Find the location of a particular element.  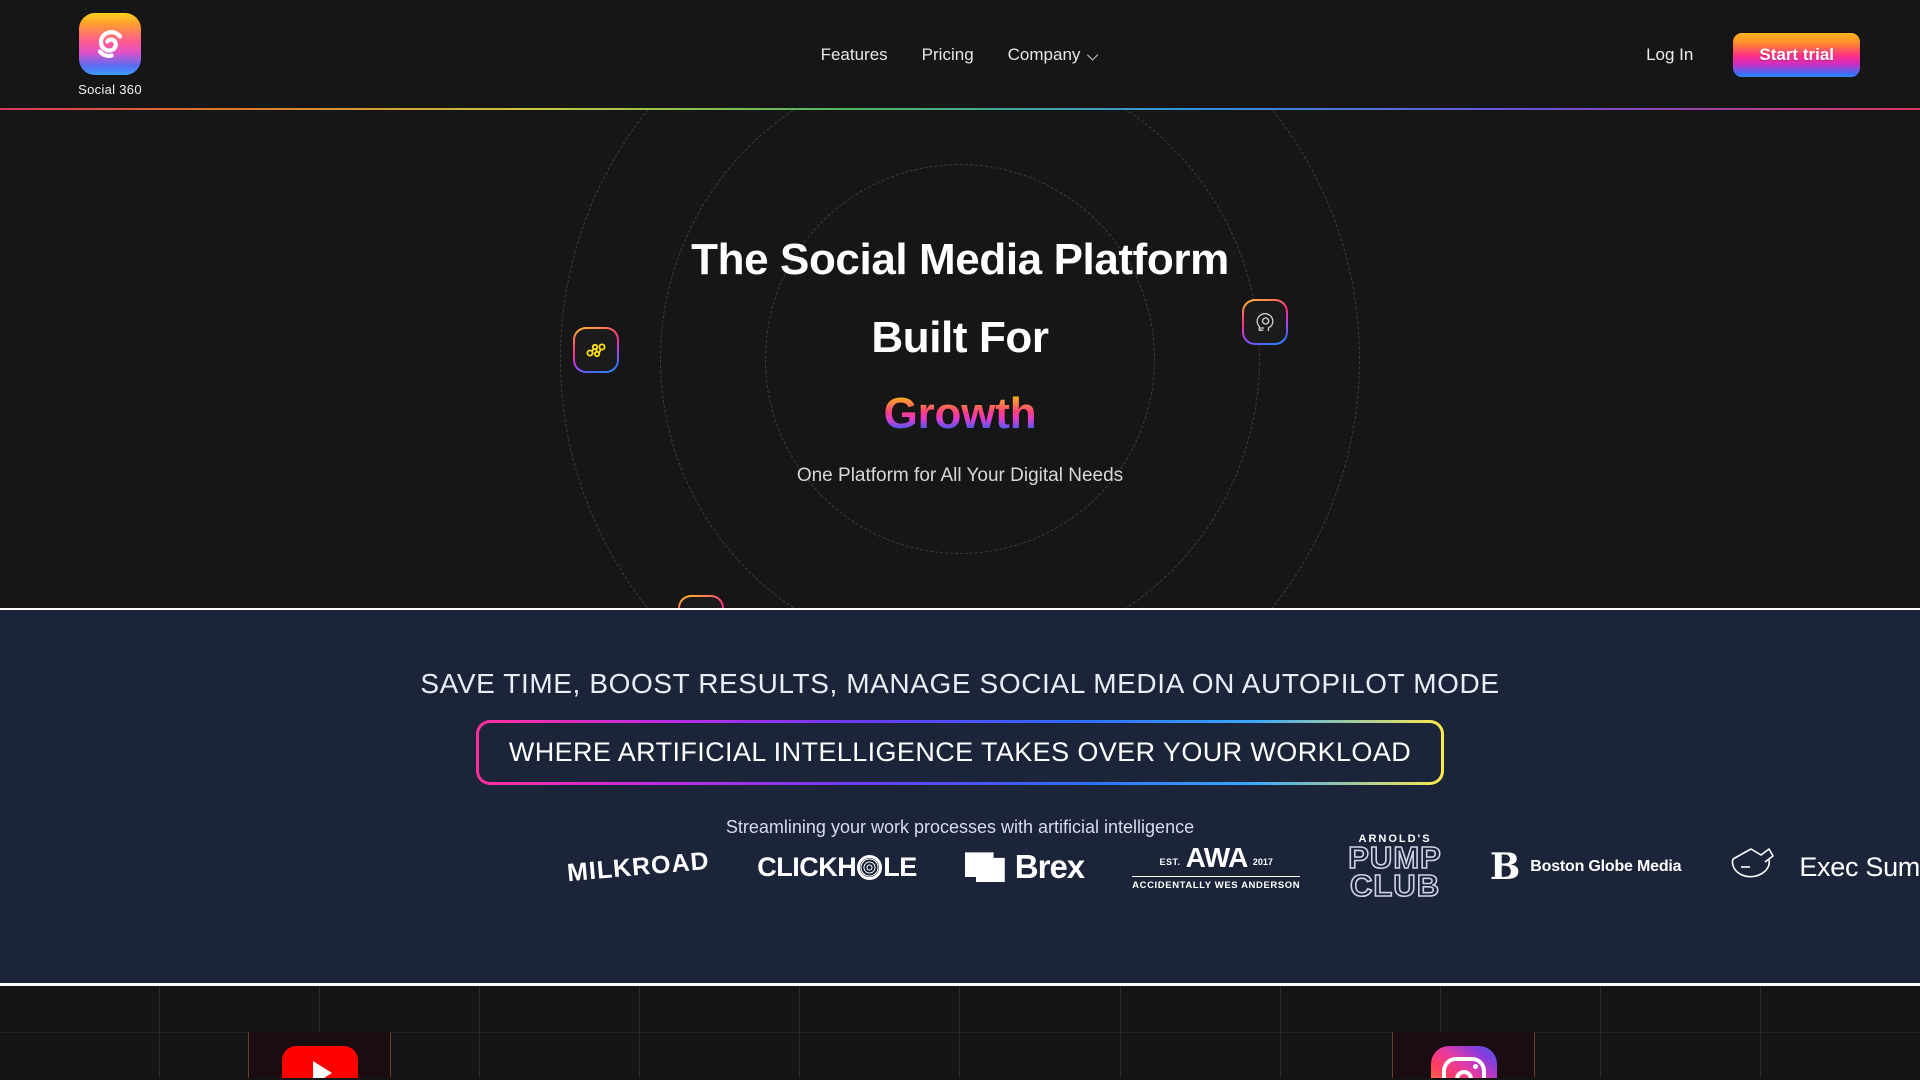

nav-link-pricing: Pricing is located at coordinates (948, 55).